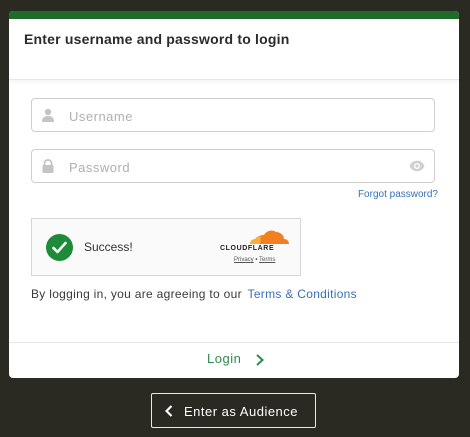 This screenshot has height=437, width=470. I want to click on captcha-status: Success!, so click(108, 247).